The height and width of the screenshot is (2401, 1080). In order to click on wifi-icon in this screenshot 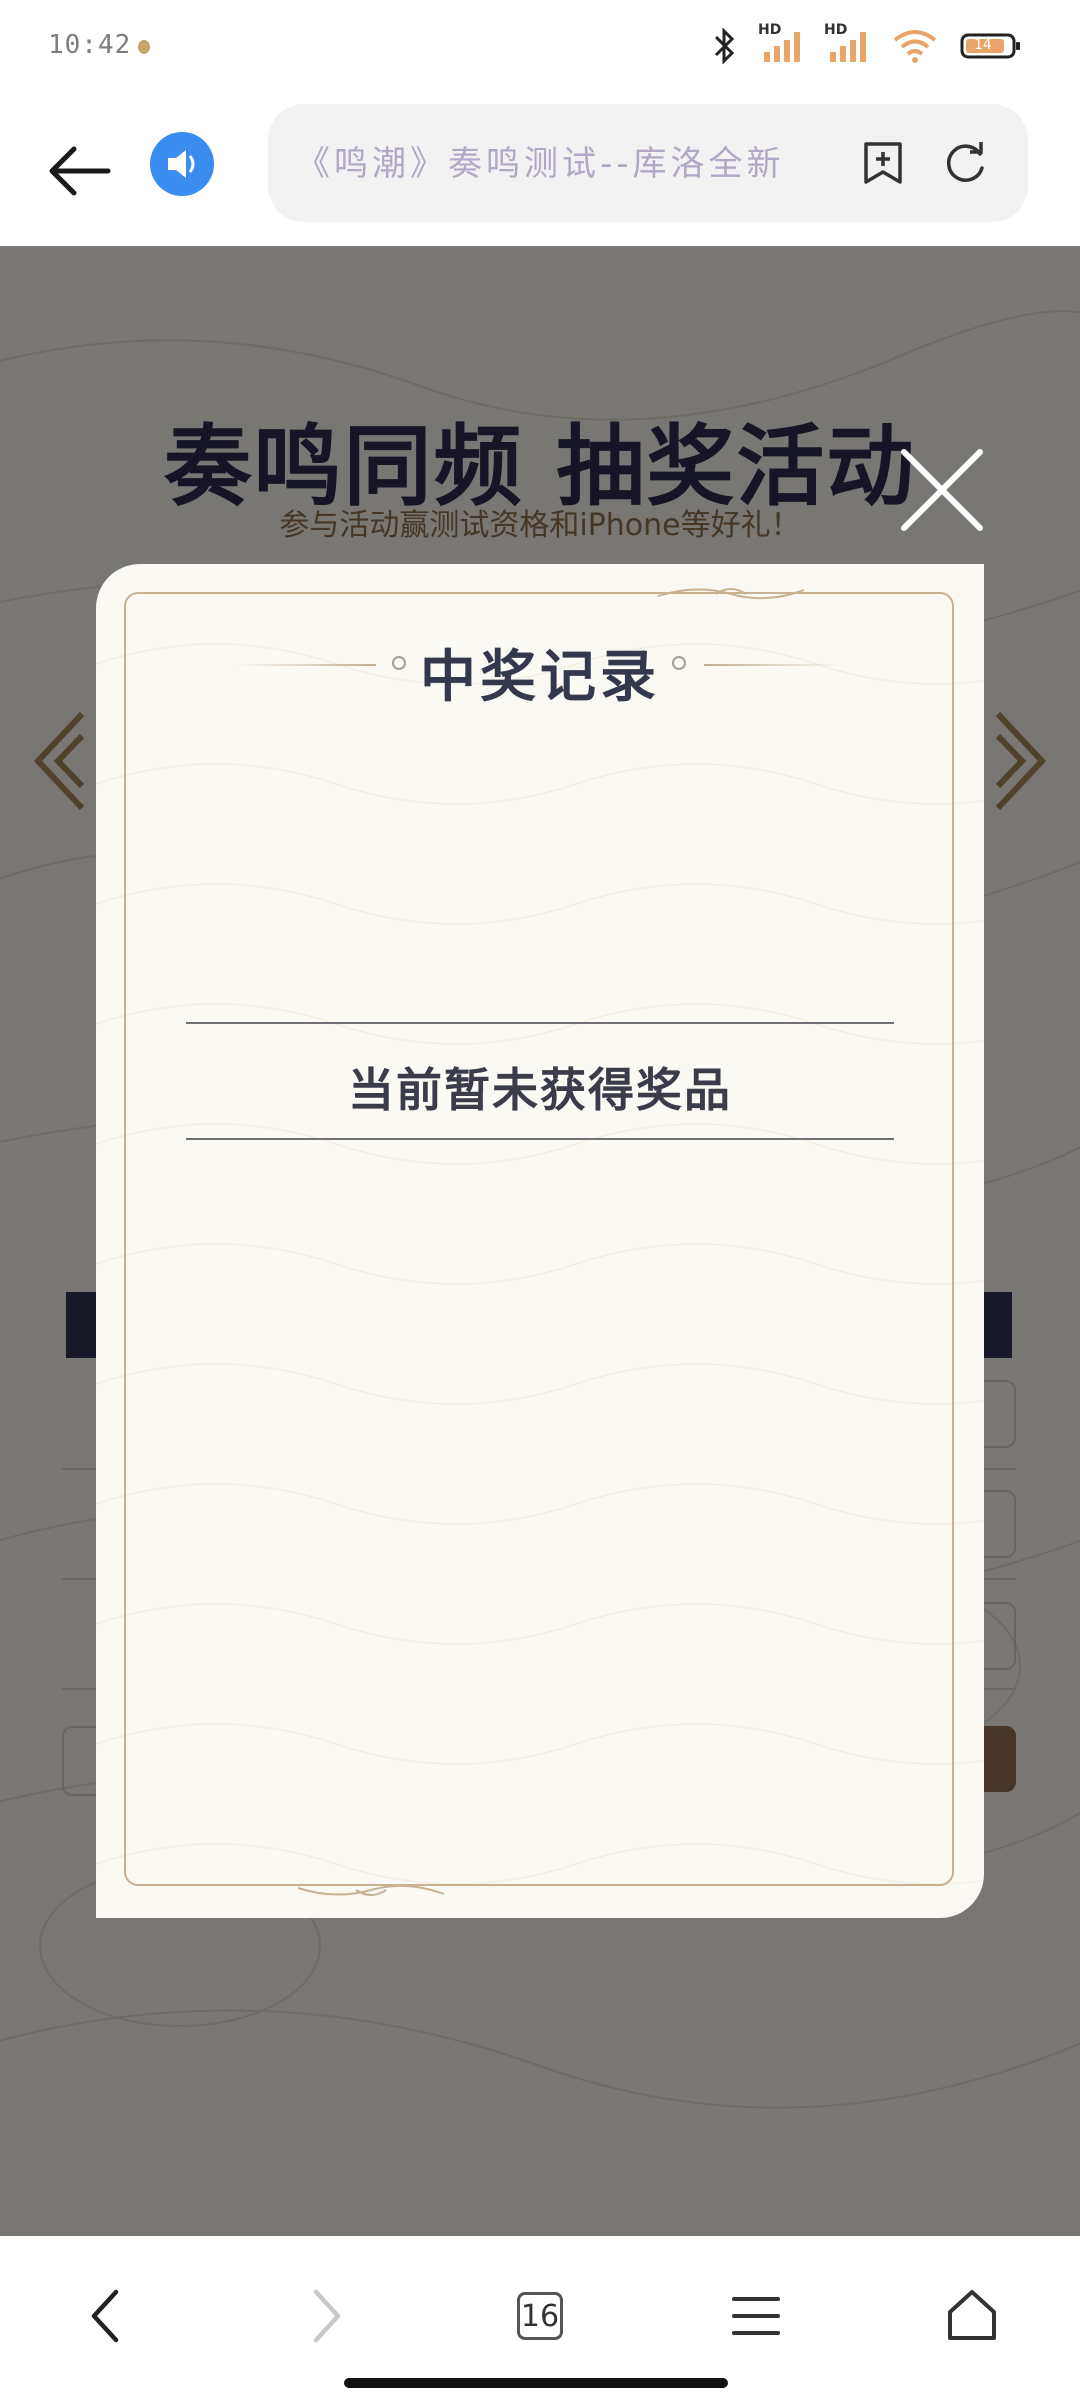, I will do `click(915, 48)`.